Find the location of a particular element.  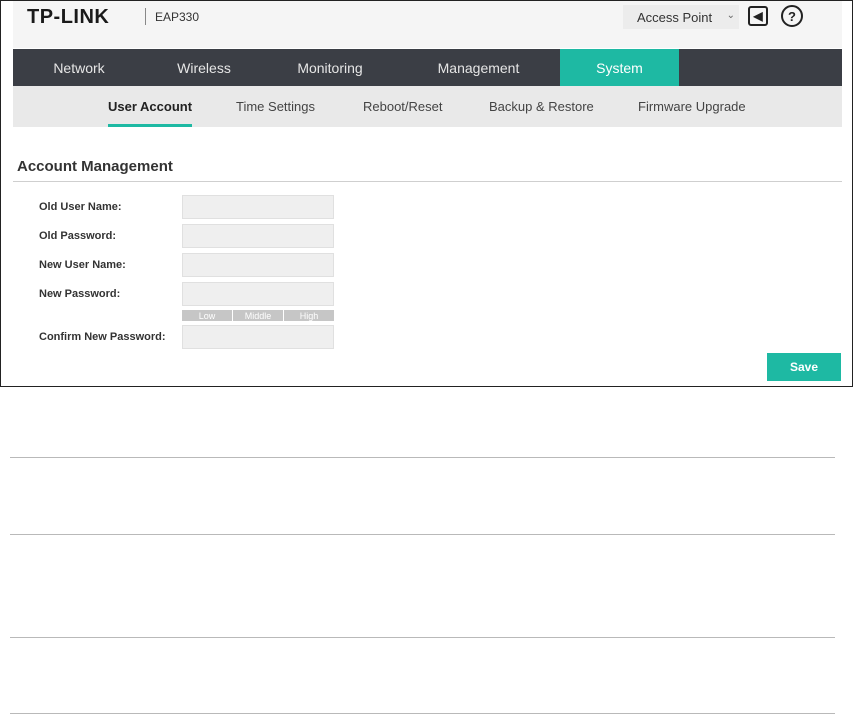

new-password-input is located at coordinates (258, 294).